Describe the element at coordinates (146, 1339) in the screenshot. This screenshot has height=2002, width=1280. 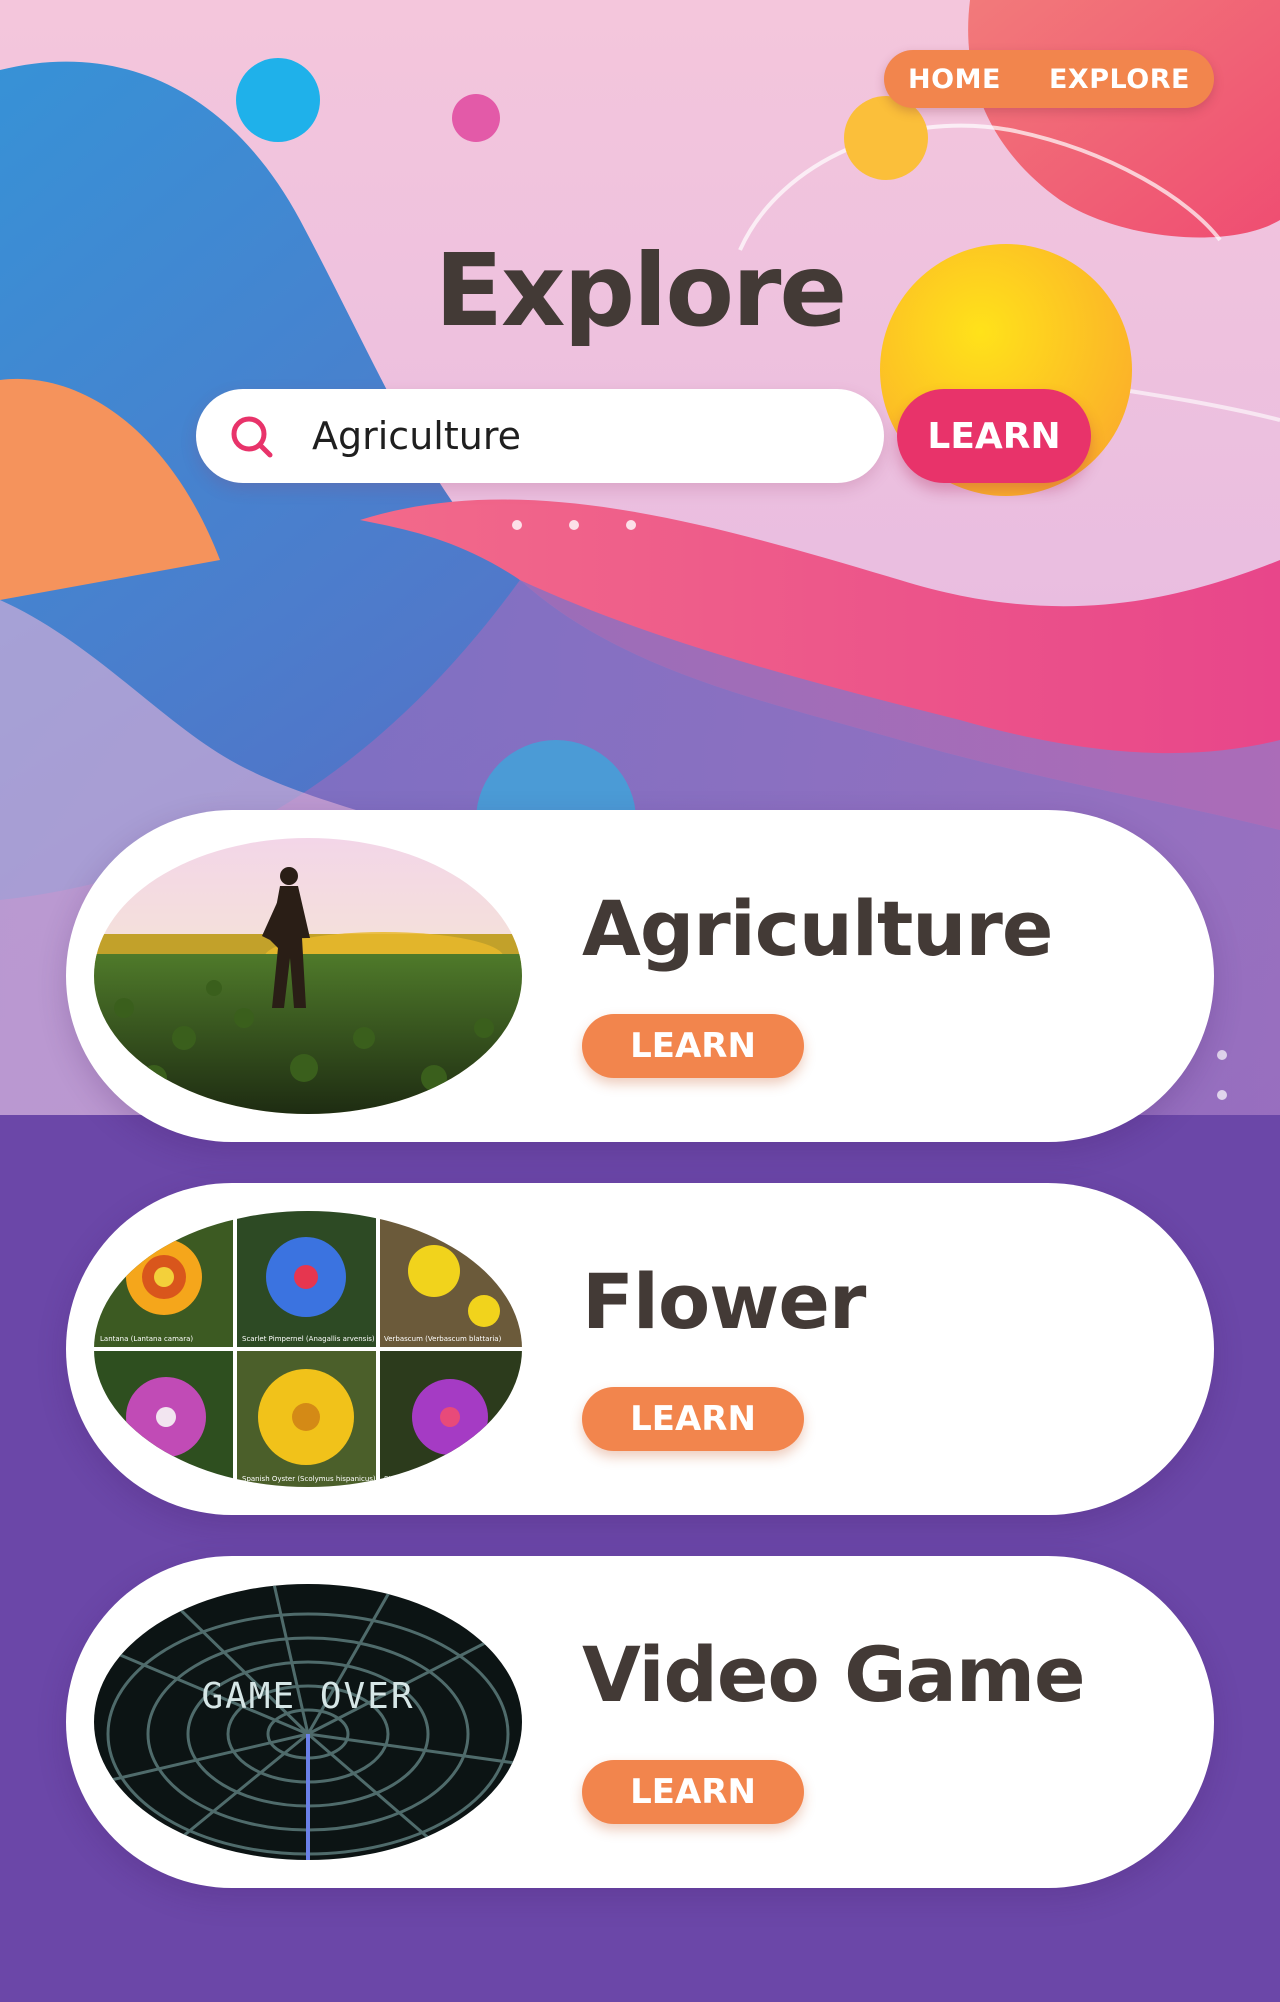
I see `flower-caption: Lantana (Lantana camara)` at that location.